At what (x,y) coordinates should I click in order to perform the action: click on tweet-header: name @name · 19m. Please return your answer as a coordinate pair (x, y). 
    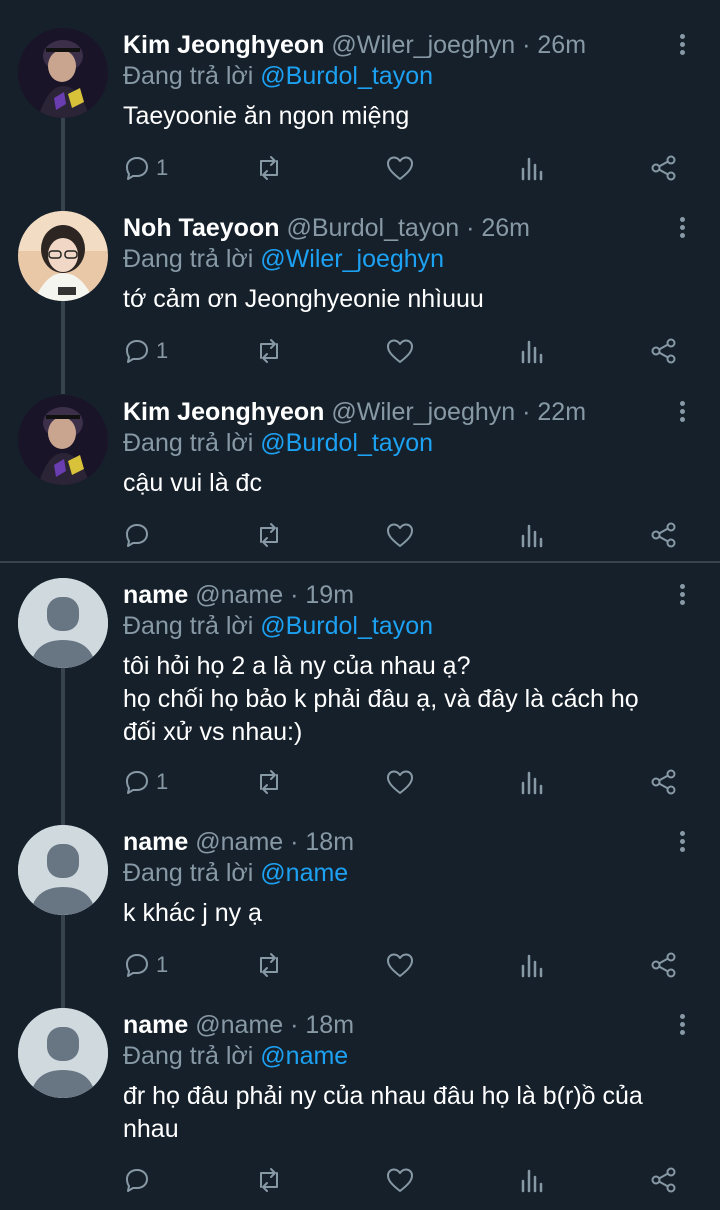
    Looking at the image, I should click on (238, 595).